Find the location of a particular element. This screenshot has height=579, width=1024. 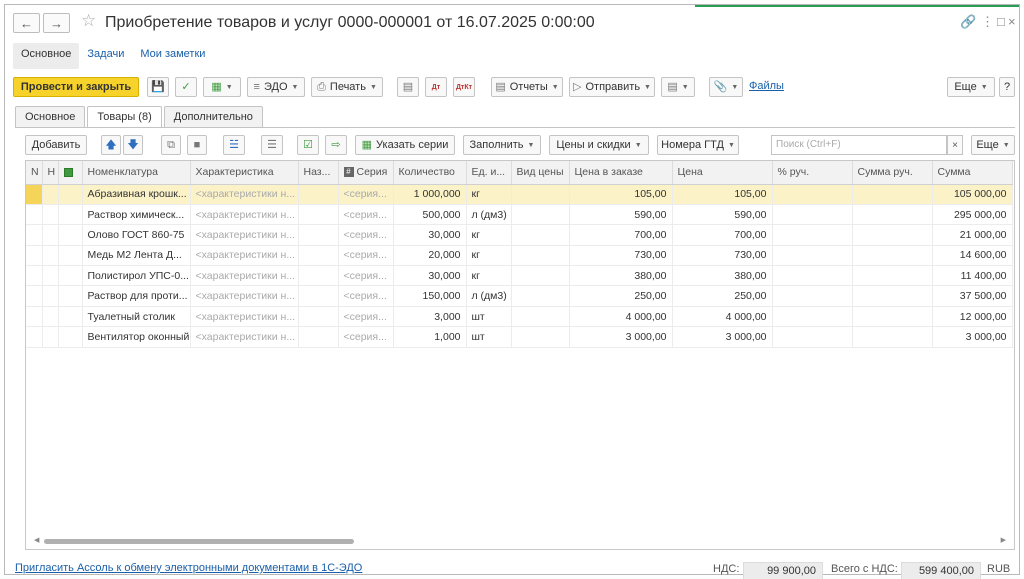

column-header-h: Н is located at coordinates (50, 173).